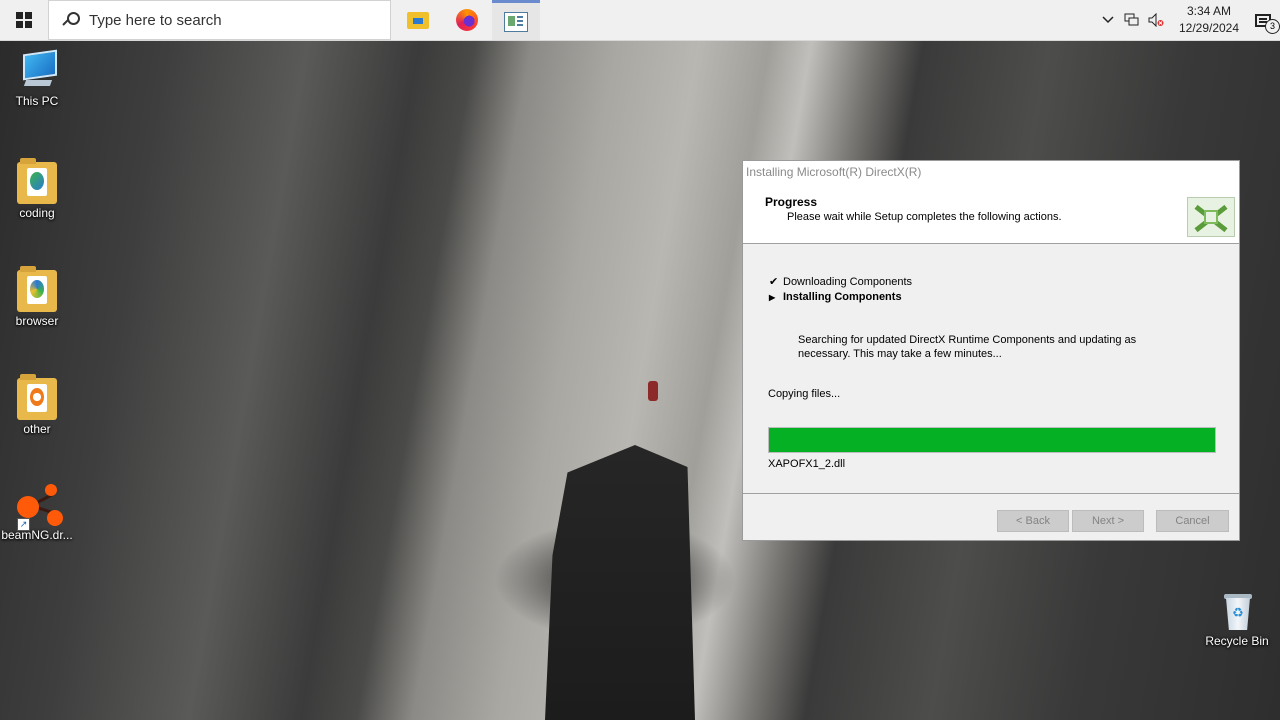 This screenshot has height=720, width=1280. I want to click on taskbar-file-explorer, so click(418, 20).